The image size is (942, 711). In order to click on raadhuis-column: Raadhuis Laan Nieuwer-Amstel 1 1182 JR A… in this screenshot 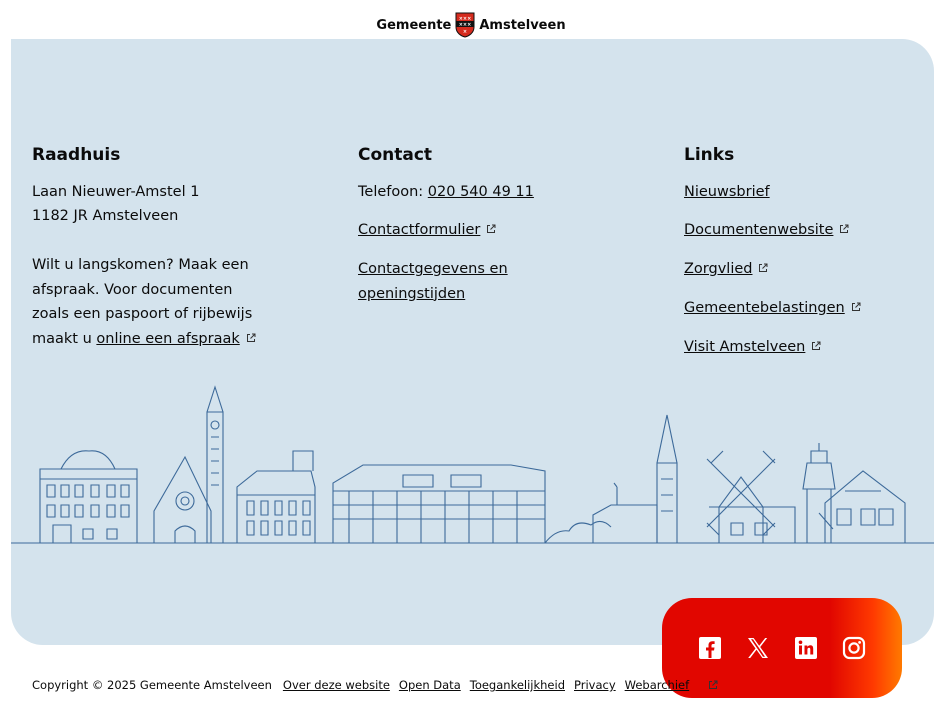, I will do `click(152, 247)`.